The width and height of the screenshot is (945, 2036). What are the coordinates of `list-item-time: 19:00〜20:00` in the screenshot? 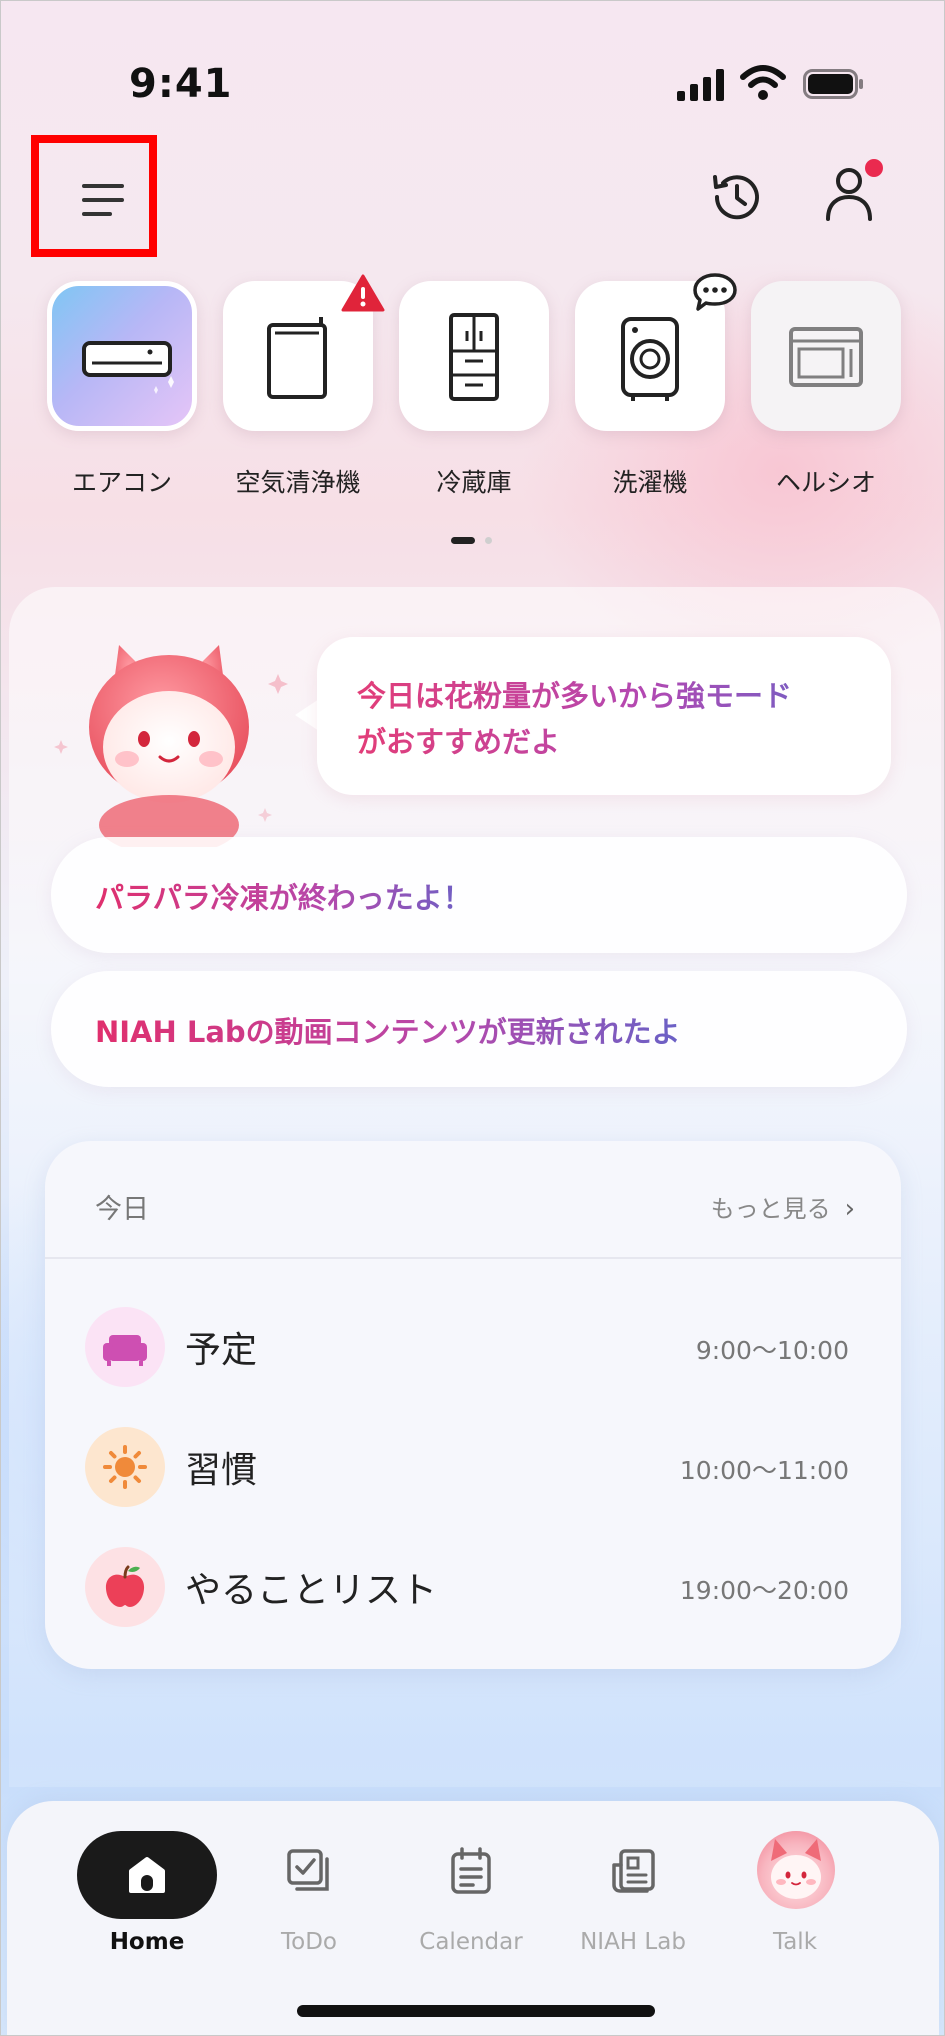 It's located at (764, 1590).